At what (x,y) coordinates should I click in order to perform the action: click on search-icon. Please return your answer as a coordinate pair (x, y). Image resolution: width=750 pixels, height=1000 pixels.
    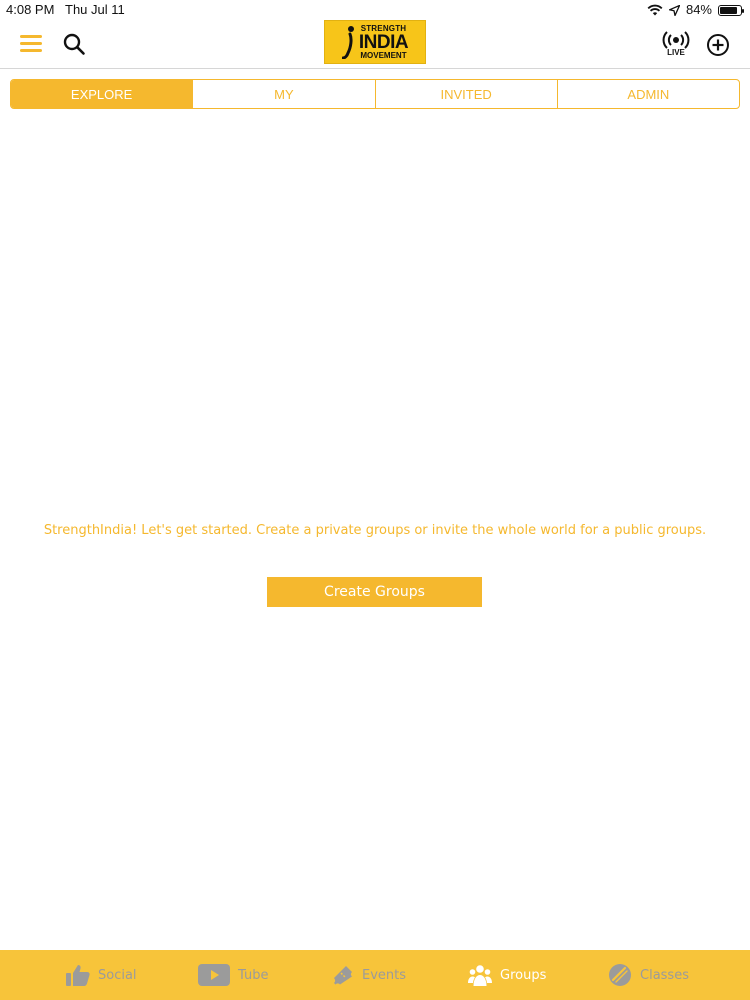
    Looking at the image, I should click on (74, 44).